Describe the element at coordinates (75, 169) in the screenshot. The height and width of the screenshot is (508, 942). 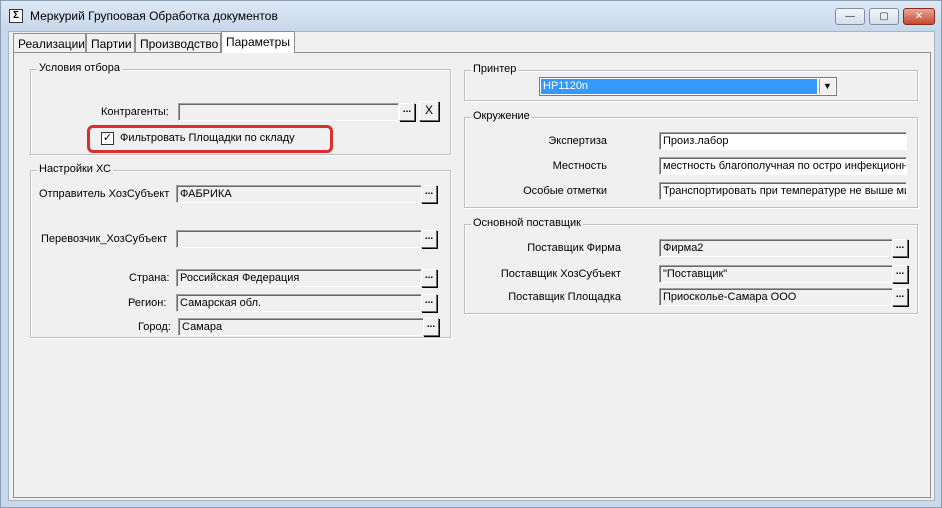
I see `hs-settings-title: Настройки ХС` at that location.